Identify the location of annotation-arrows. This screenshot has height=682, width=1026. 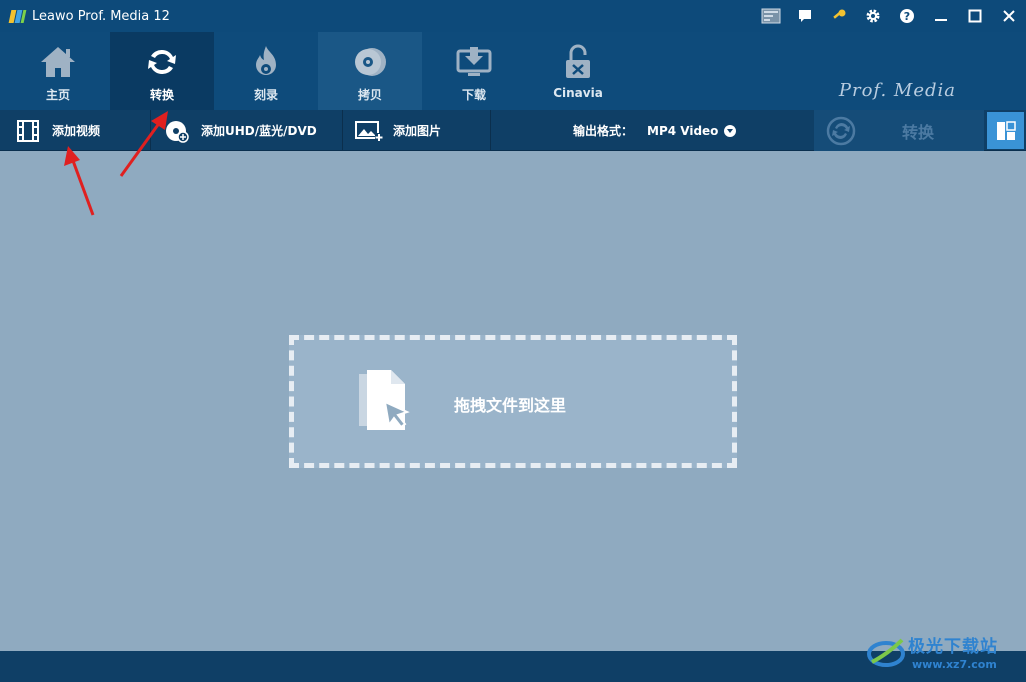
(116, 163).